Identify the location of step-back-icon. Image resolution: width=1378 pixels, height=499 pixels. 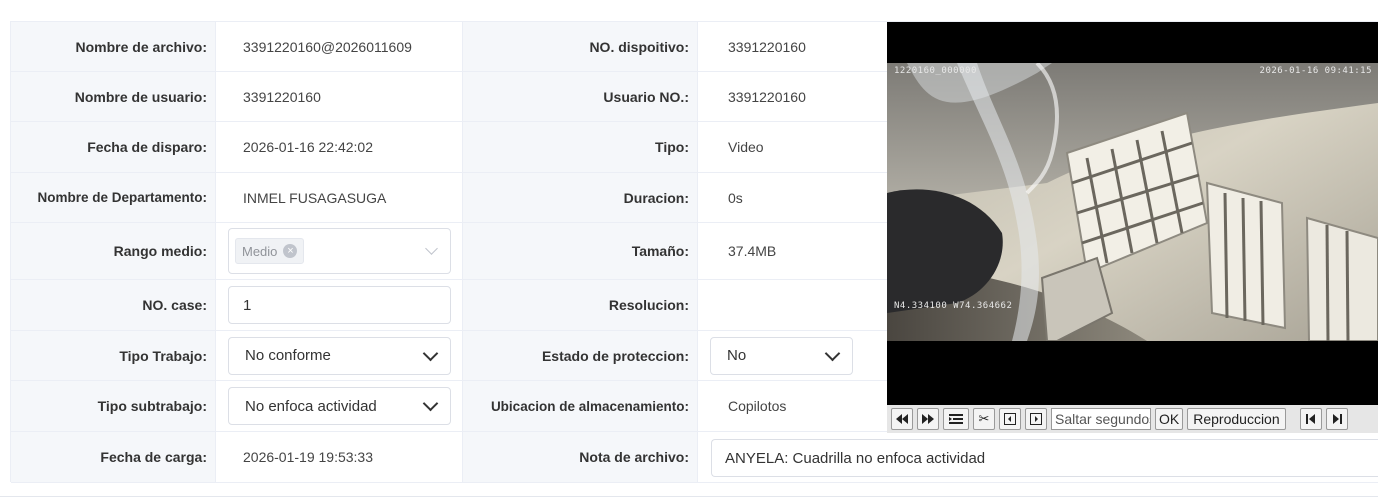
(1010, 419).